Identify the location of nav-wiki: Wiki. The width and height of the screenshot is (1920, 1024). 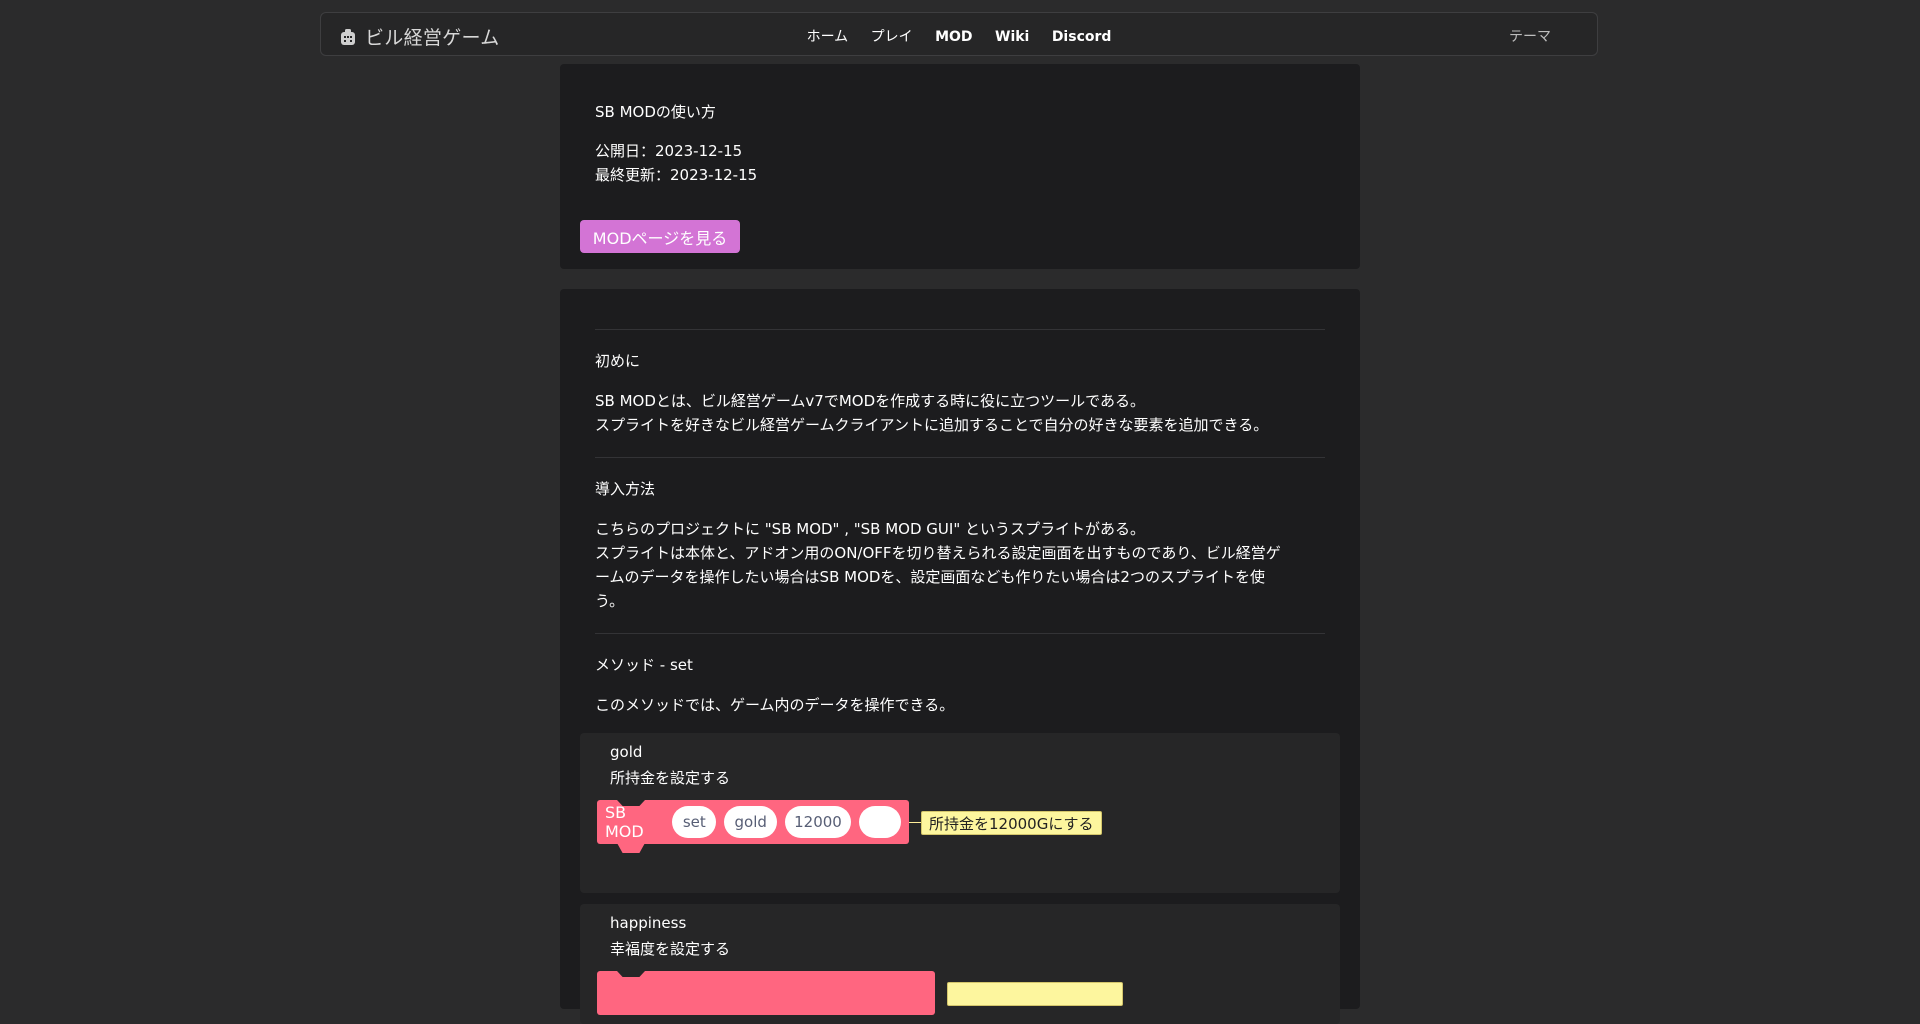
(1012, 37).